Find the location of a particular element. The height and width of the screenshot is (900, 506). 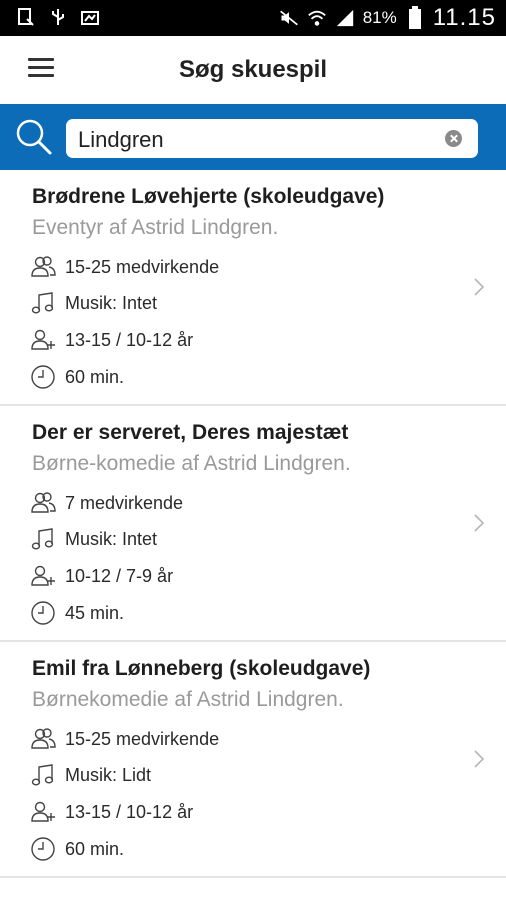

status-right-icons: 81% 11.15 is located at coordinates (387, 18).